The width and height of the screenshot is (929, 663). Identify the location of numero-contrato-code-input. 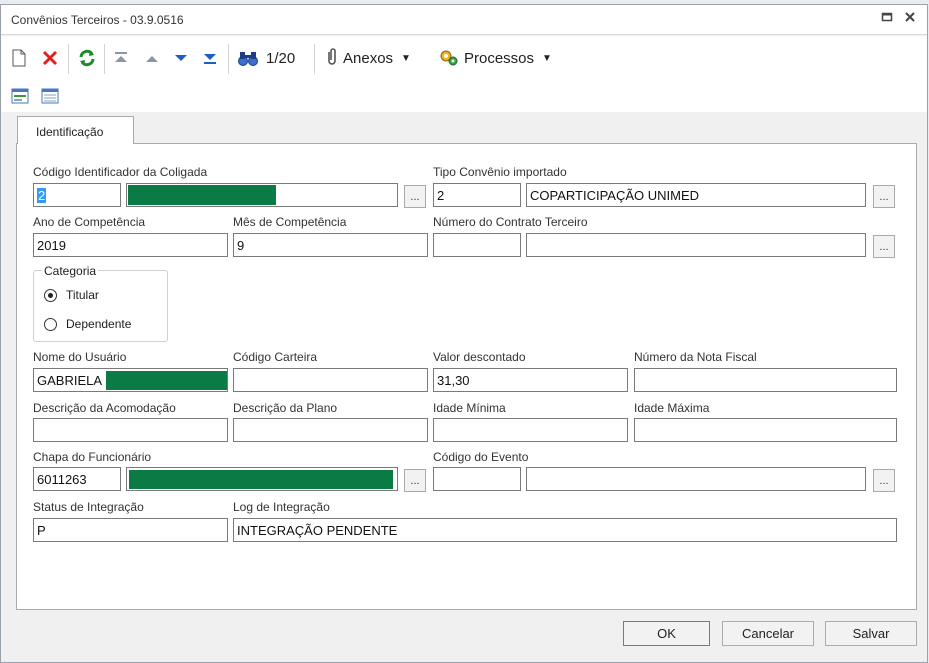
(477, 245).